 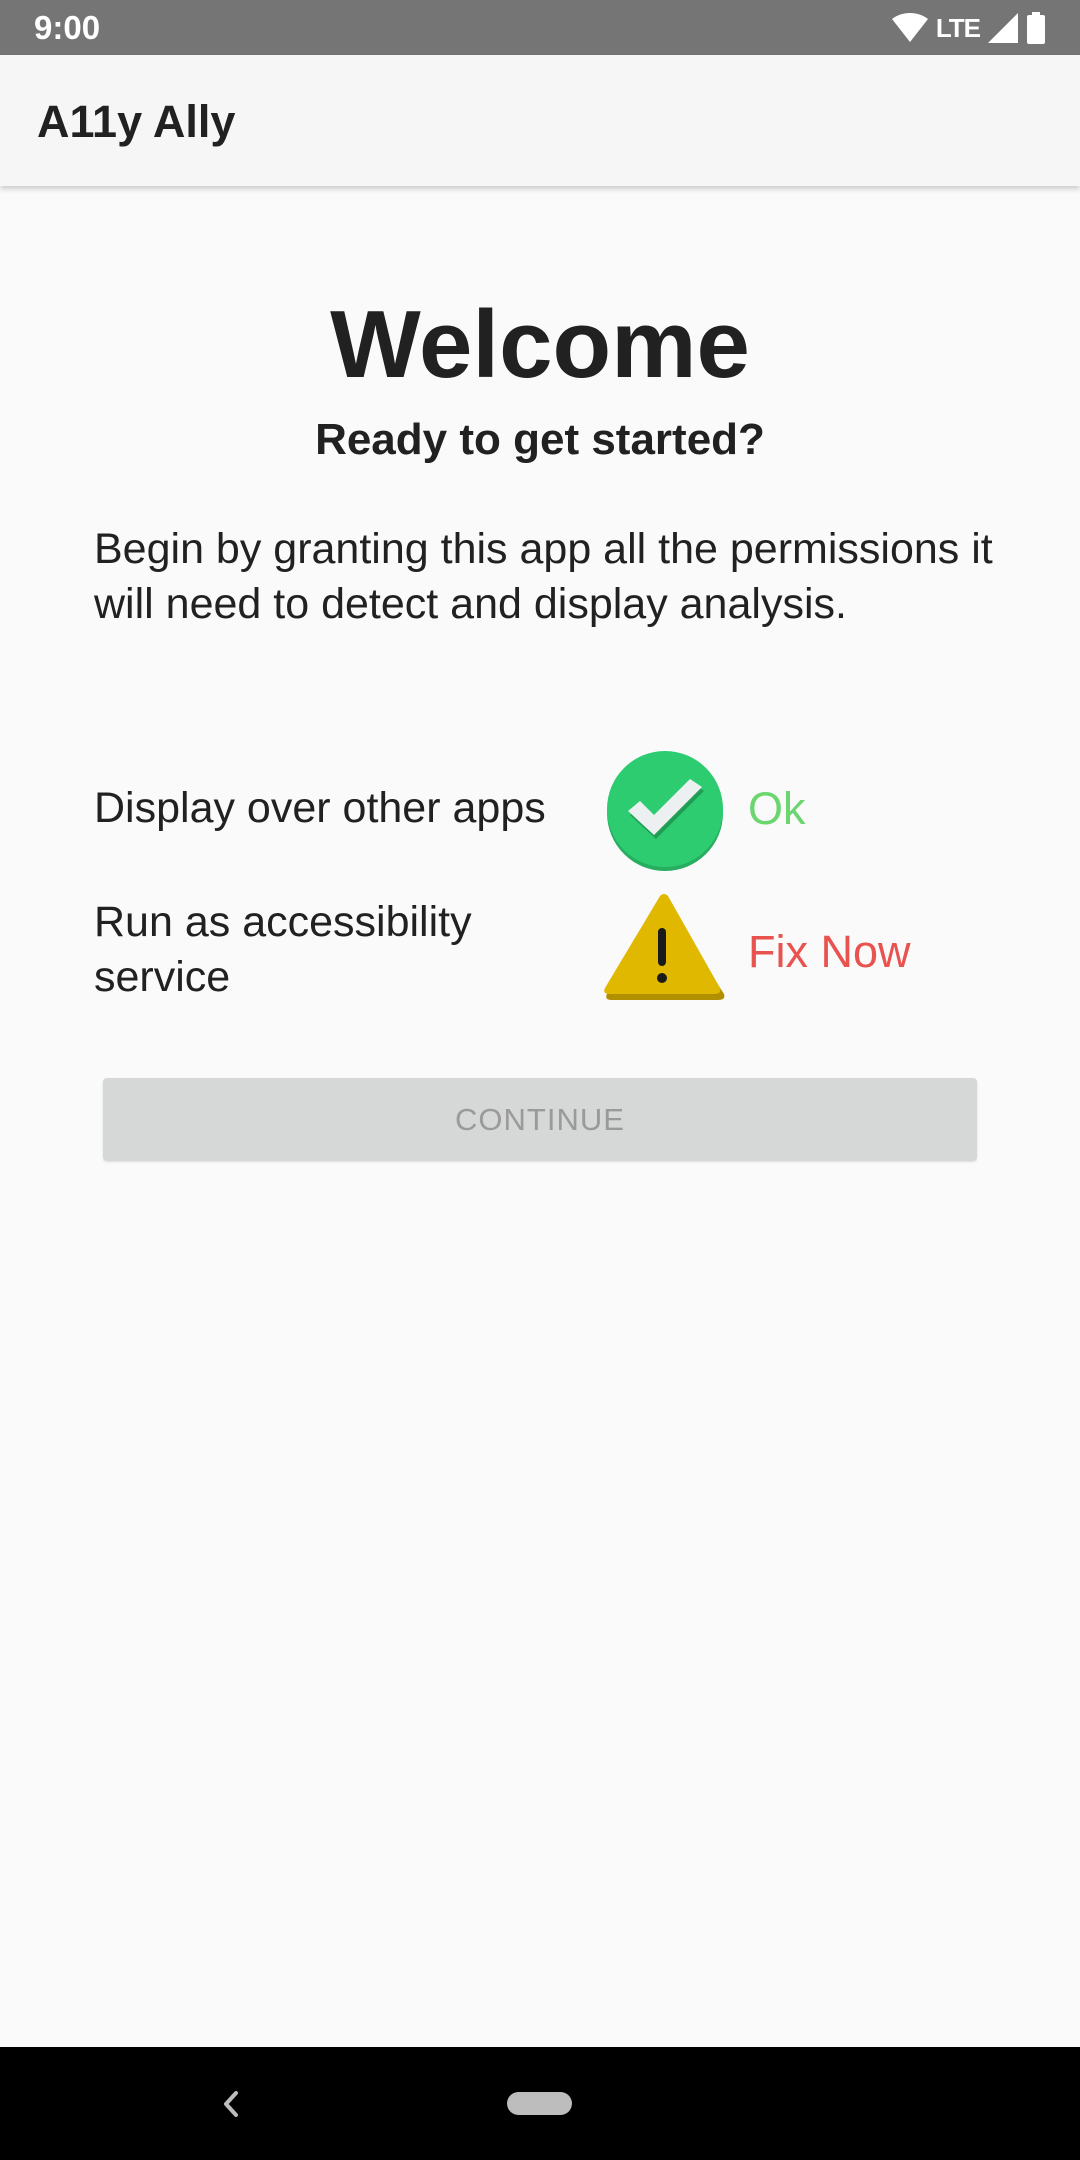 I want to click on welcome-title: Welcome, so click(x=540, y=344).